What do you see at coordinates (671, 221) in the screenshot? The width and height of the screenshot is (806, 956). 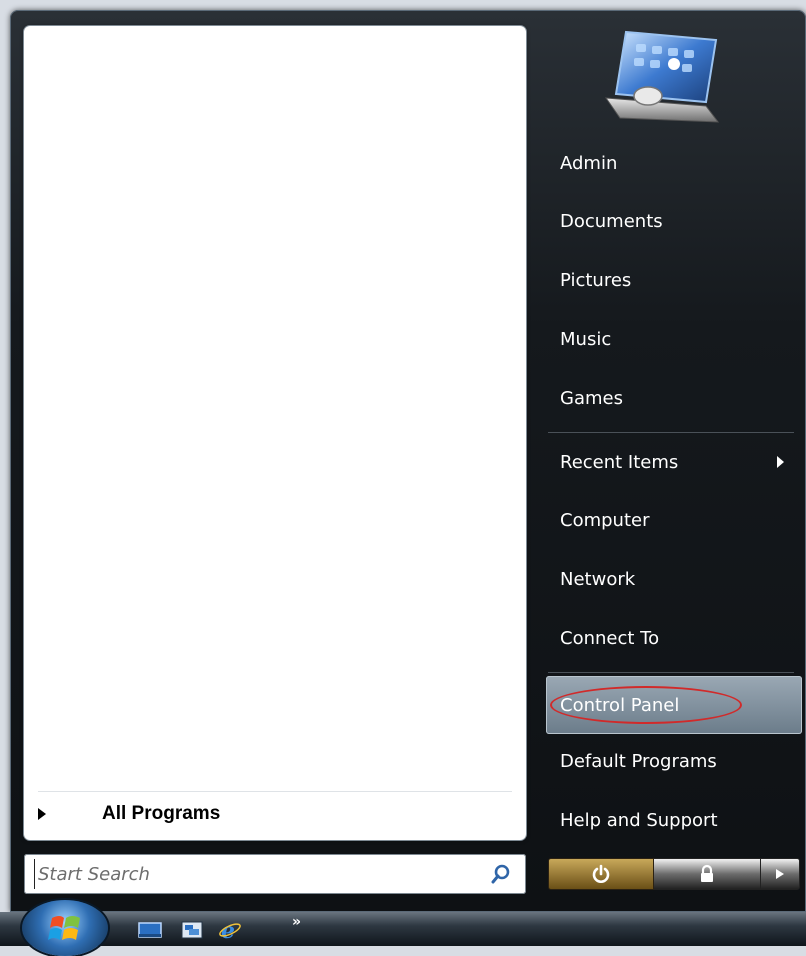 I see `place-documents: Documents` at bounding box center [671, 221].